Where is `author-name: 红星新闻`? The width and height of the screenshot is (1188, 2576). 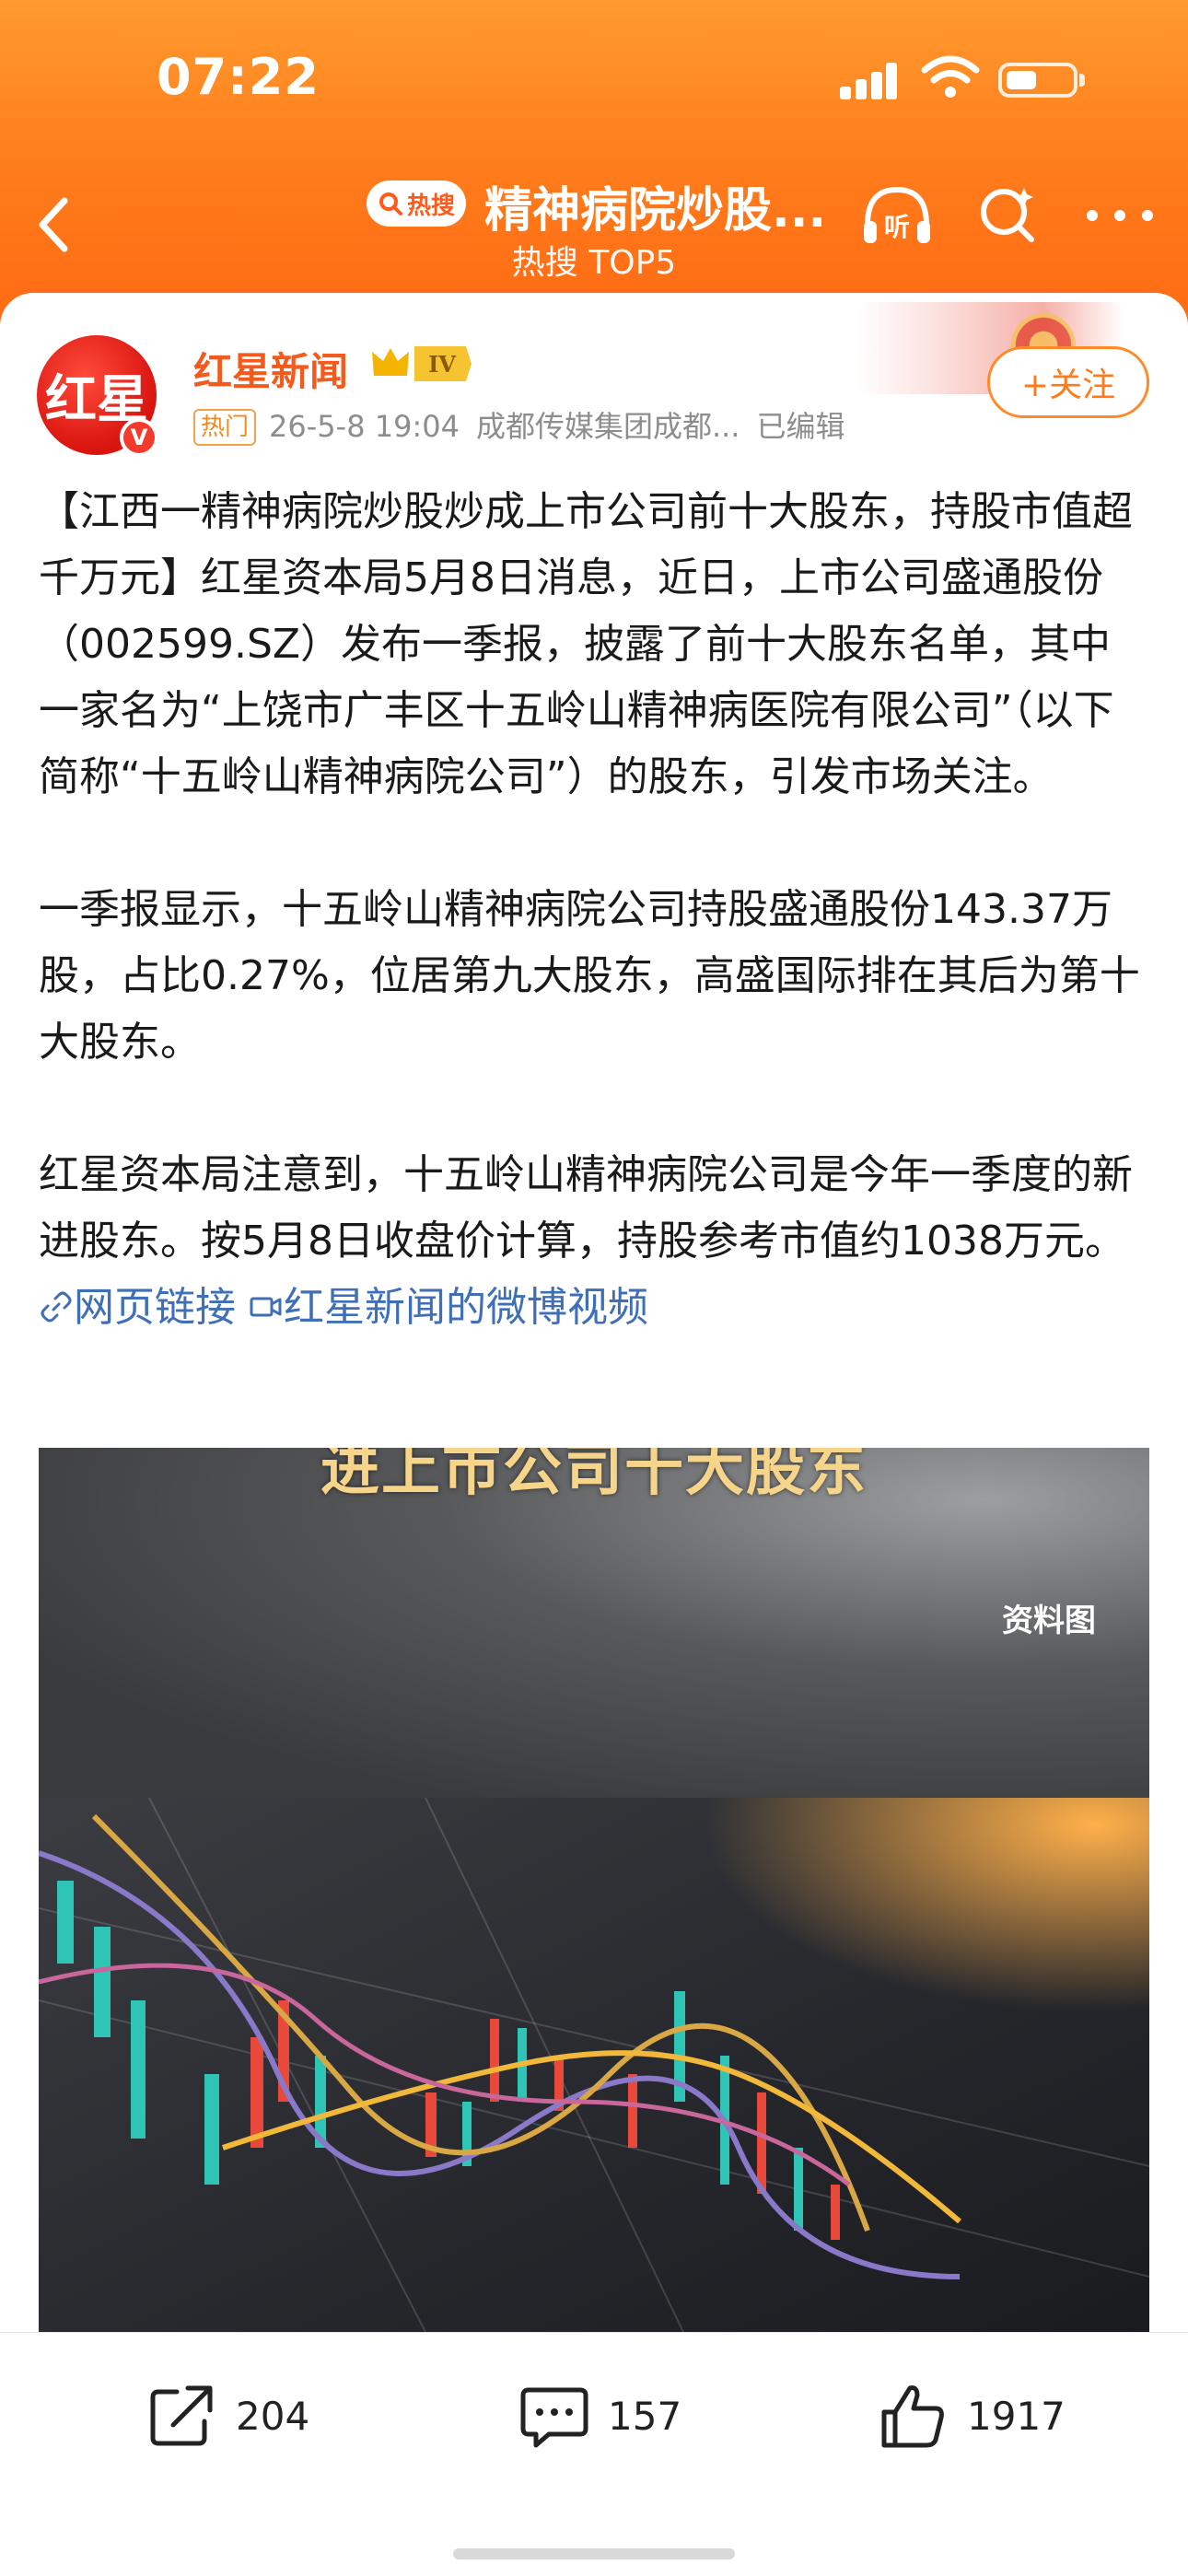 author-name: 红星新闻 is located at coordinates (270, 369).